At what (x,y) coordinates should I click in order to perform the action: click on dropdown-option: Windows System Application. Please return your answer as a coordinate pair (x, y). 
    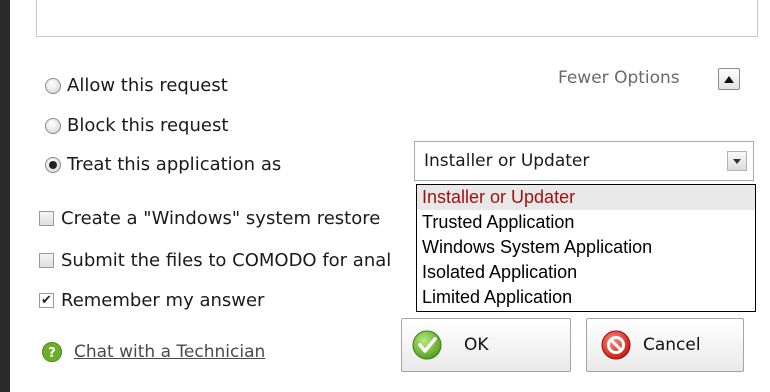
    Looking at the image, I should click on (586, 247).